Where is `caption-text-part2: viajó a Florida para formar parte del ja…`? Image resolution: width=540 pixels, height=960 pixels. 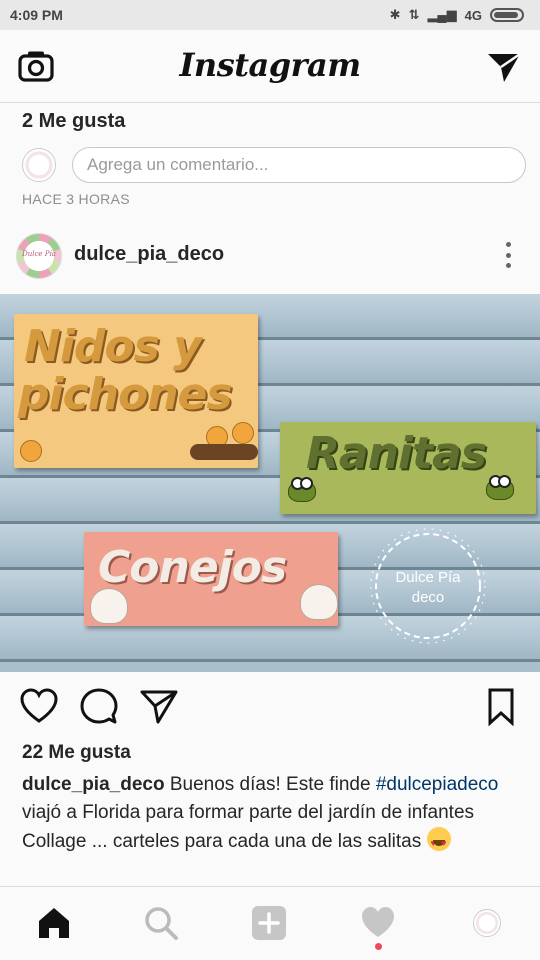 caption-text-part2: viajó a Florida para formar parte del ja… is located at coordinates (248, 827).